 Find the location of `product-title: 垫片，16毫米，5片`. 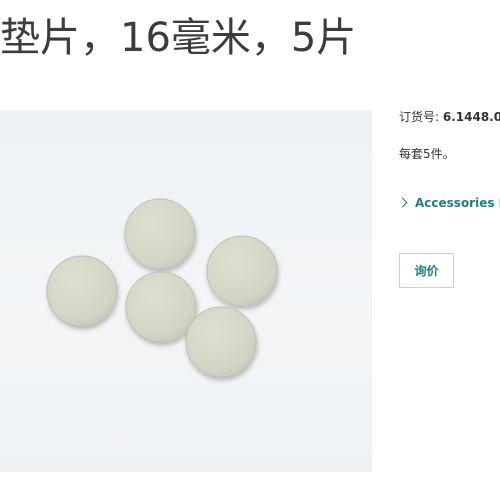

product-title: 垫片，16毫米，5片 is located at coordinates (178, 38).